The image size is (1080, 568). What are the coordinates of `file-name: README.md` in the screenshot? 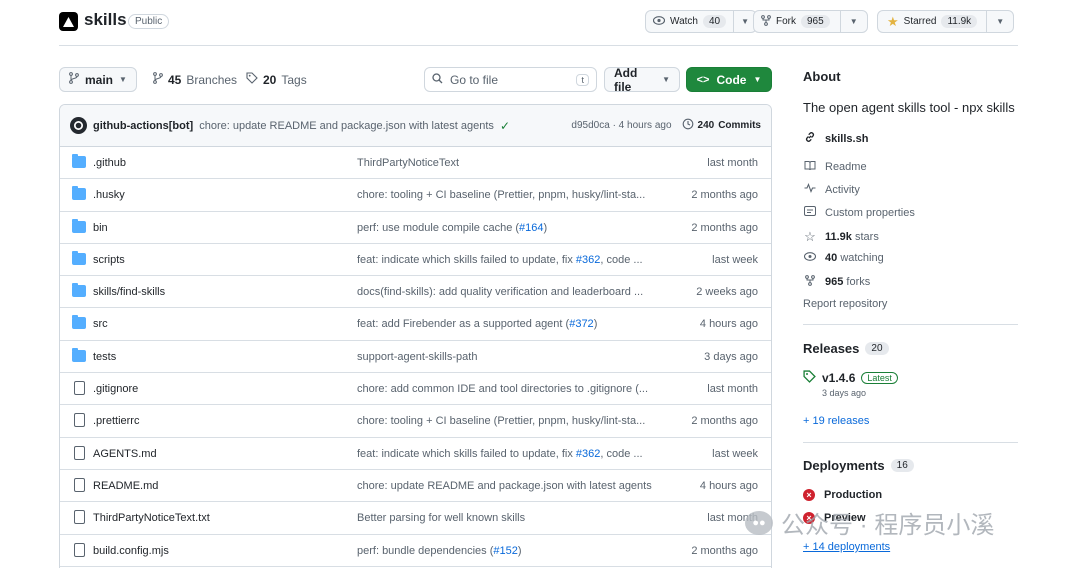 It's located at (125, 486).